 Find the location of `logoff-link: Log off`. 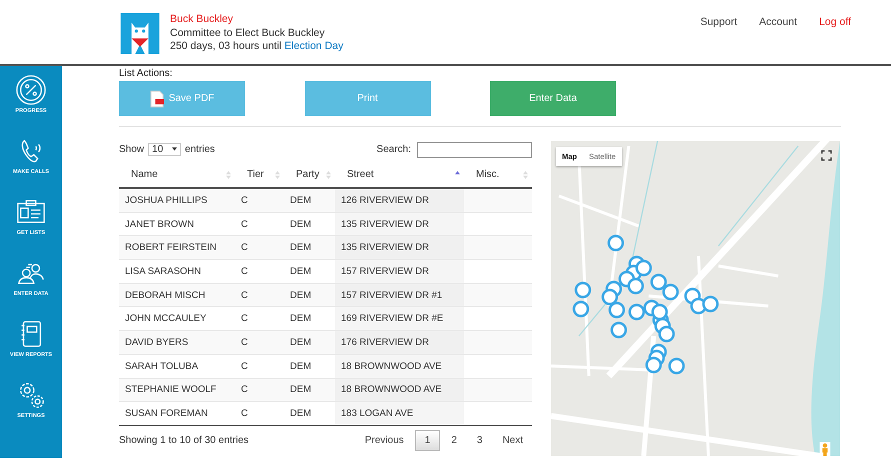

logoff-link: Log off is located at coordinates (835, 22).